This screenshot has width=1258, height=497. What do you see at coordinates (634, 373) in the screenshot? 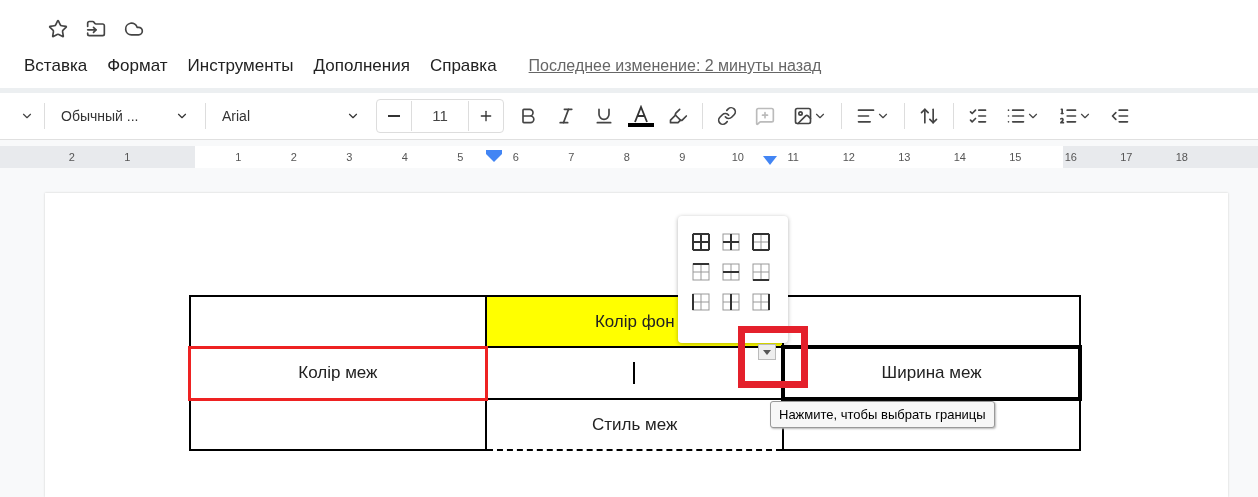
I see `text-cursor` at bounding box center [634, 373].